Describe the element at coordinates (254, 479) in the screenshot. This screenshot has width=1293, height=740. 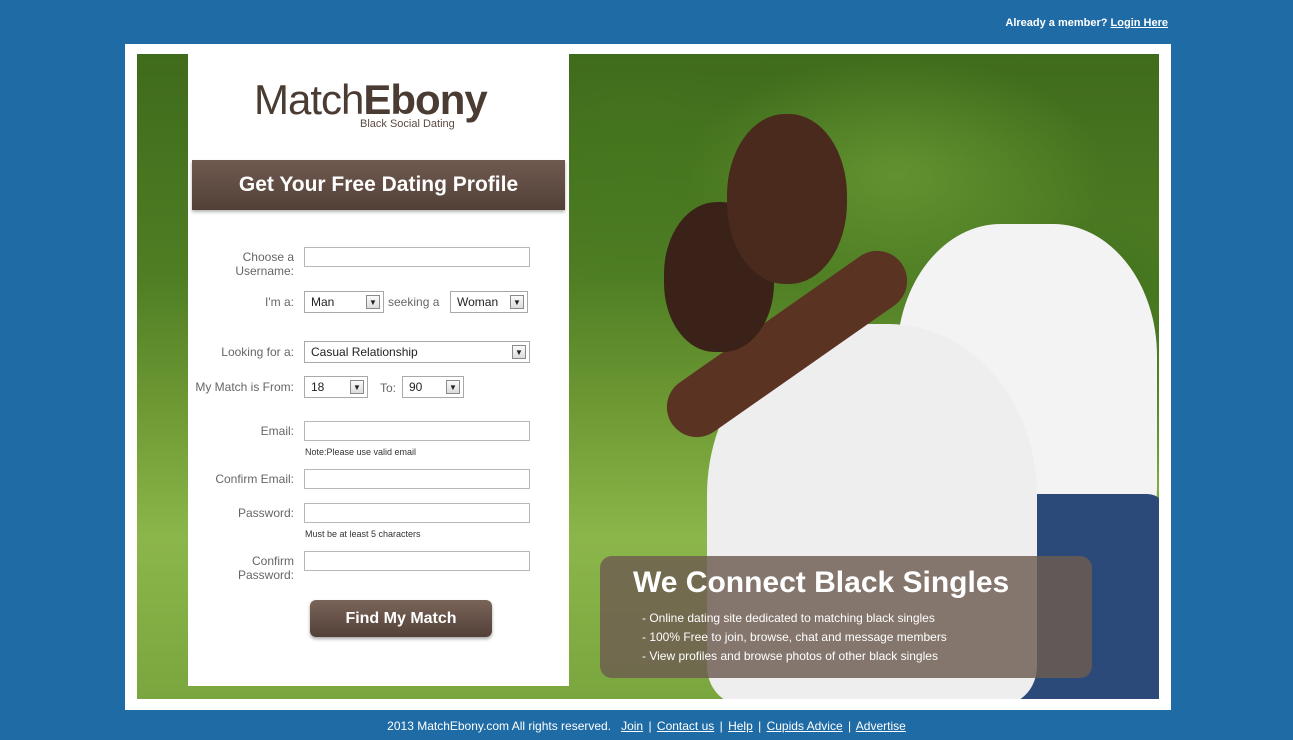
I see `confirm-email-label: Confirm Email:` at that location.